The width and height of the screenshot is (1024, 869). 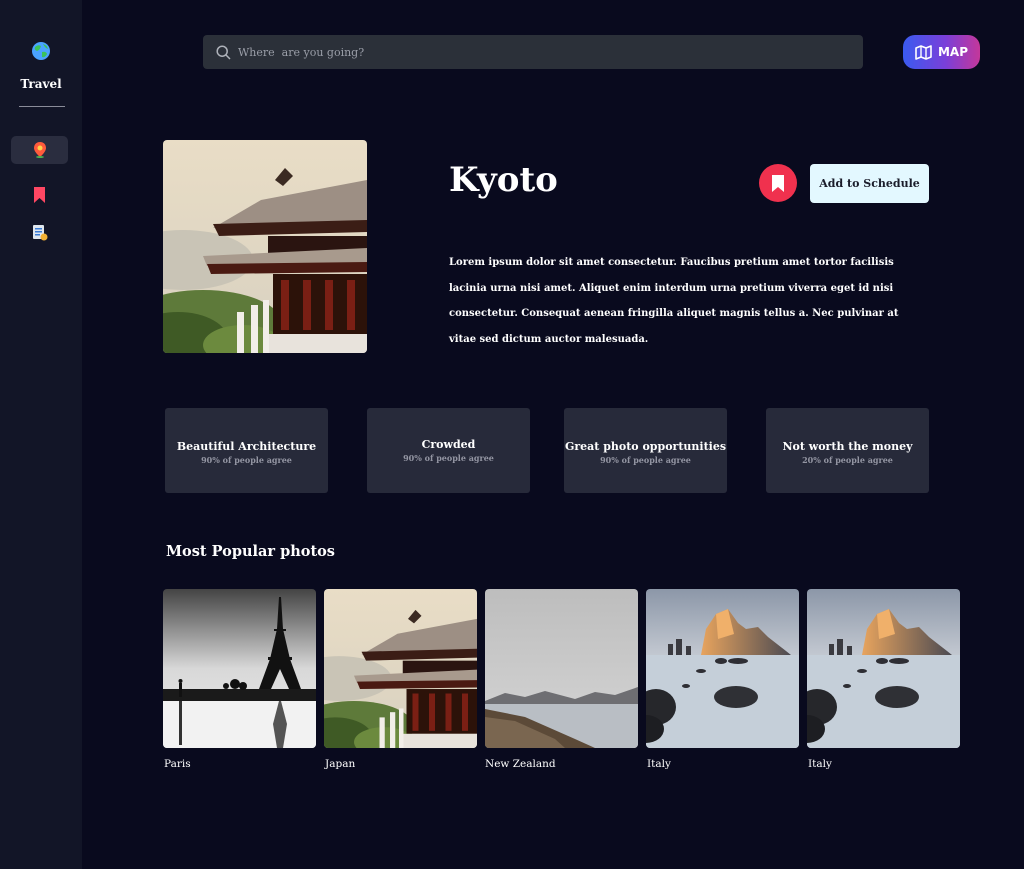 I want to click on map-button: MAP, so click(x=941, y=52).